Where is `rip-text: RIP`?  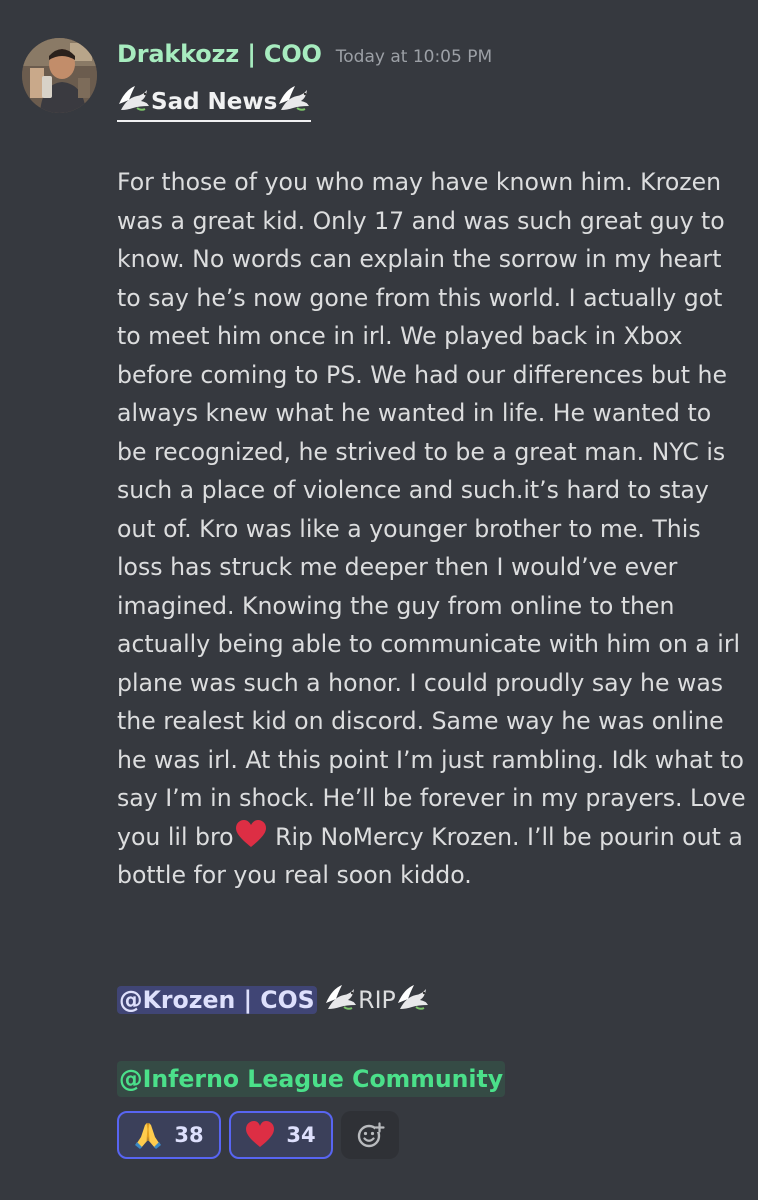 rip-text: RIP is located at coordinates (377, 1000).